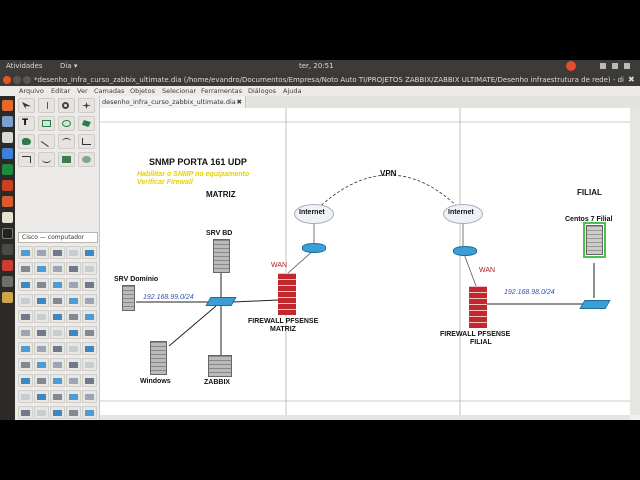  What do you see at coordinates (603, 66) in the screenshot?
I see `network-icon` at bounding box center [603, 66].